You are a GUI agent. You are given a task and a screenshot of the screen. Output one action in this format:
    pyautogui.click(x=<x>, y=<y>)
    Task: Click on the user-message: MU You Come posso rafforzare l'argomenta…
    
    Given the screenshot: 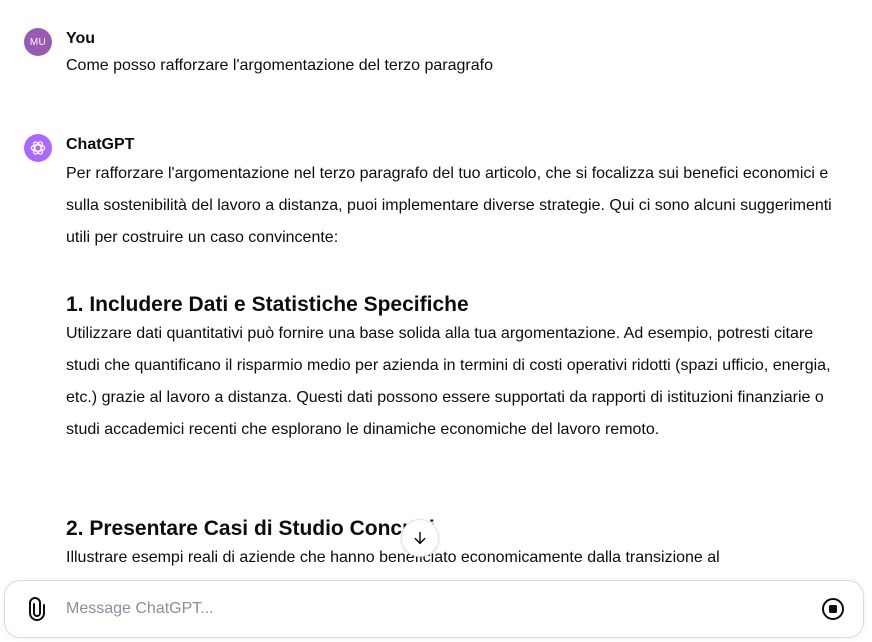 What is the action you would take?
    pyautogui.click(x=436, y=58)
    